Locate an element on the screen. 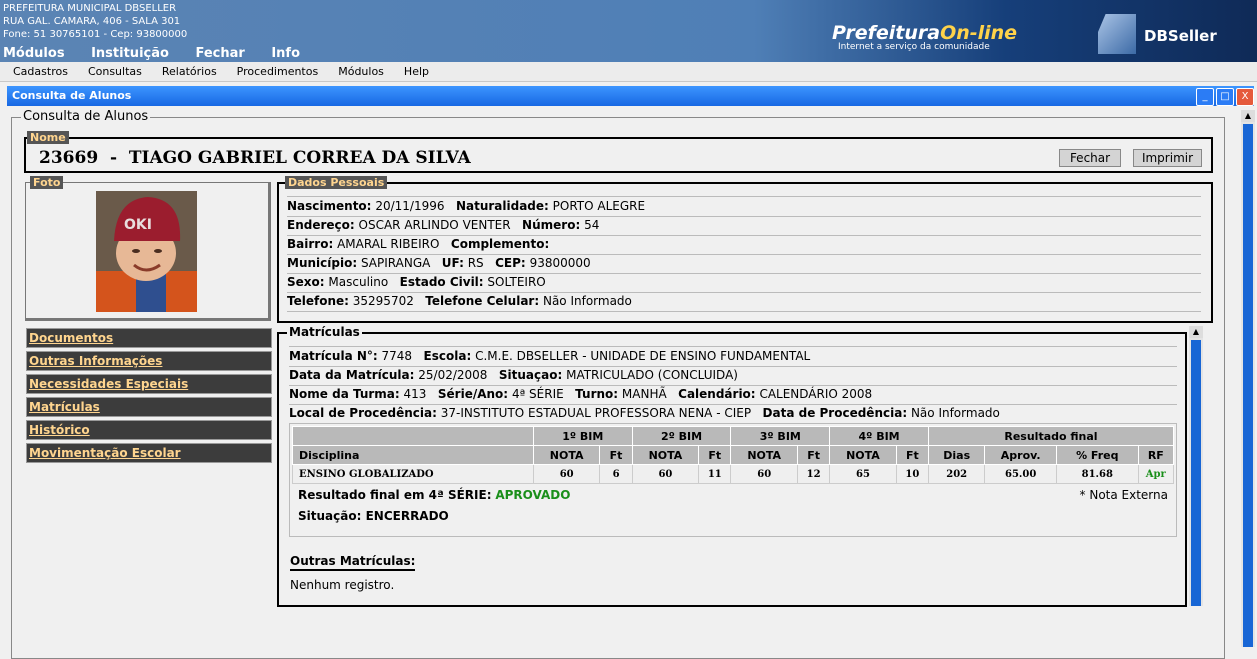  matricula-label: Matrícula N°: is located at coordinates (333, 356).